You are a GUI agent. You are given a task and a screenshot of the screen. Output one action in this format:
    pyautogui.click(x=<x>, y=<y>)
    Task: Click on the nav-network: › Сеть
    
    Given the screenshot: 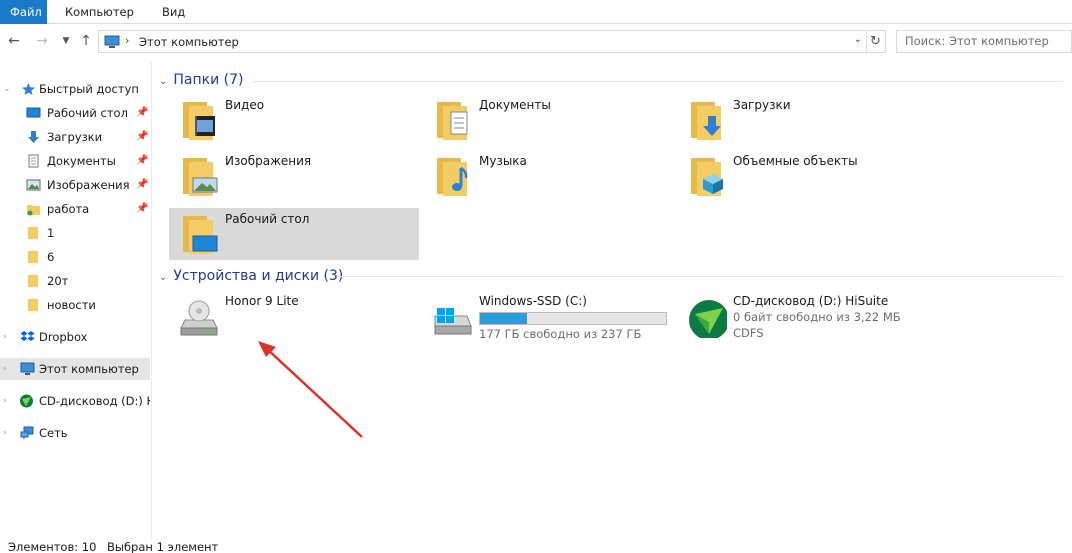 What is the action you would take?
    pyautogui.click(x=75, y=433)
    